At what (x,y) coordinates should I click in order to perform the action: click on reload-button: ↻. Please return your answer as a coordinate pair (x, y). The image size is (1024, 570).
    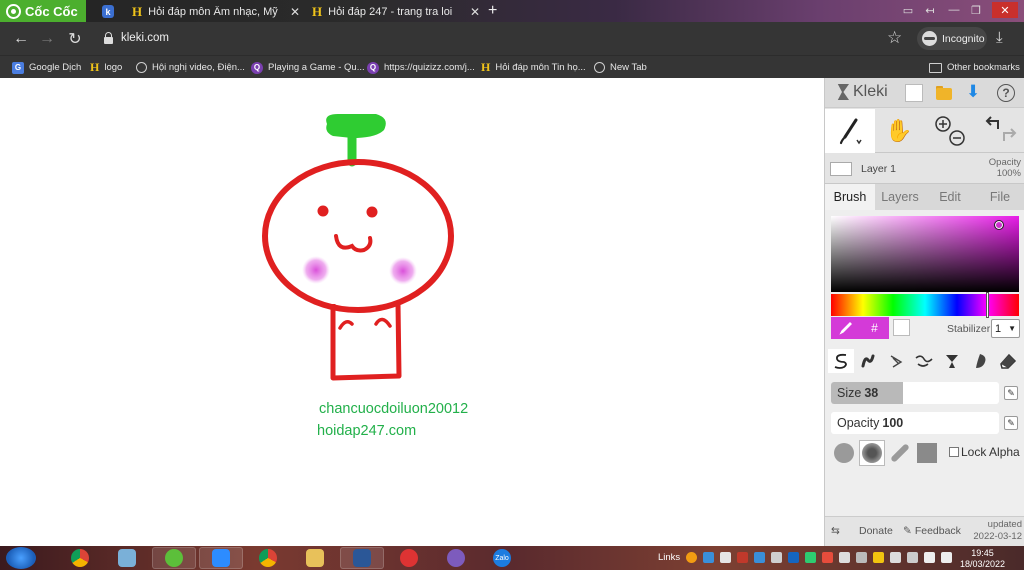
    Looking at the image, I should click on (75, 39).